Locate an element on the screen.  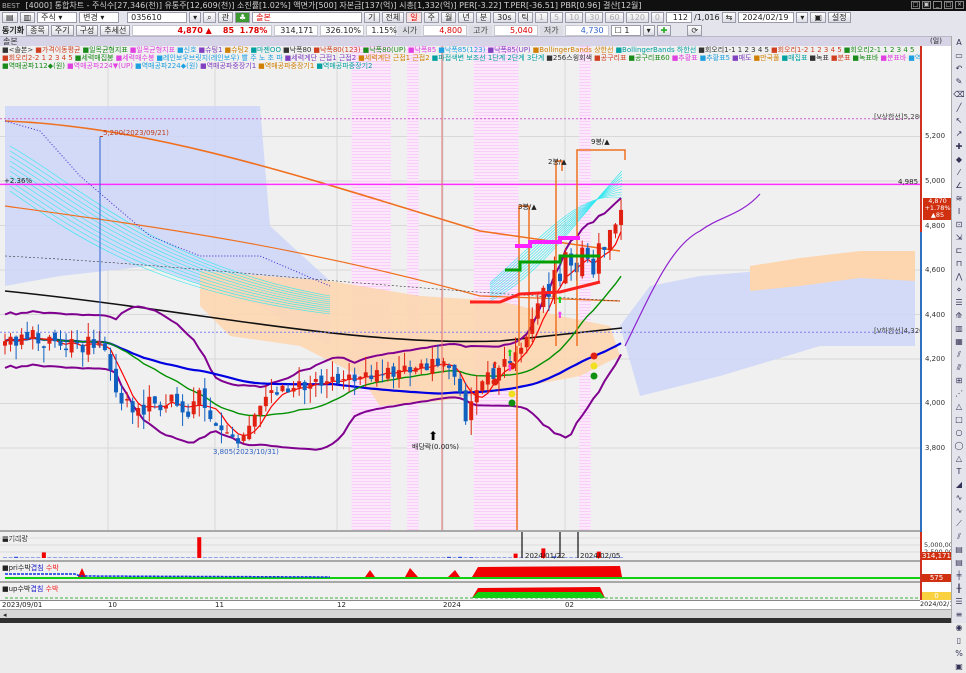
minute-30: 30 is located at coordinates (594, 17).